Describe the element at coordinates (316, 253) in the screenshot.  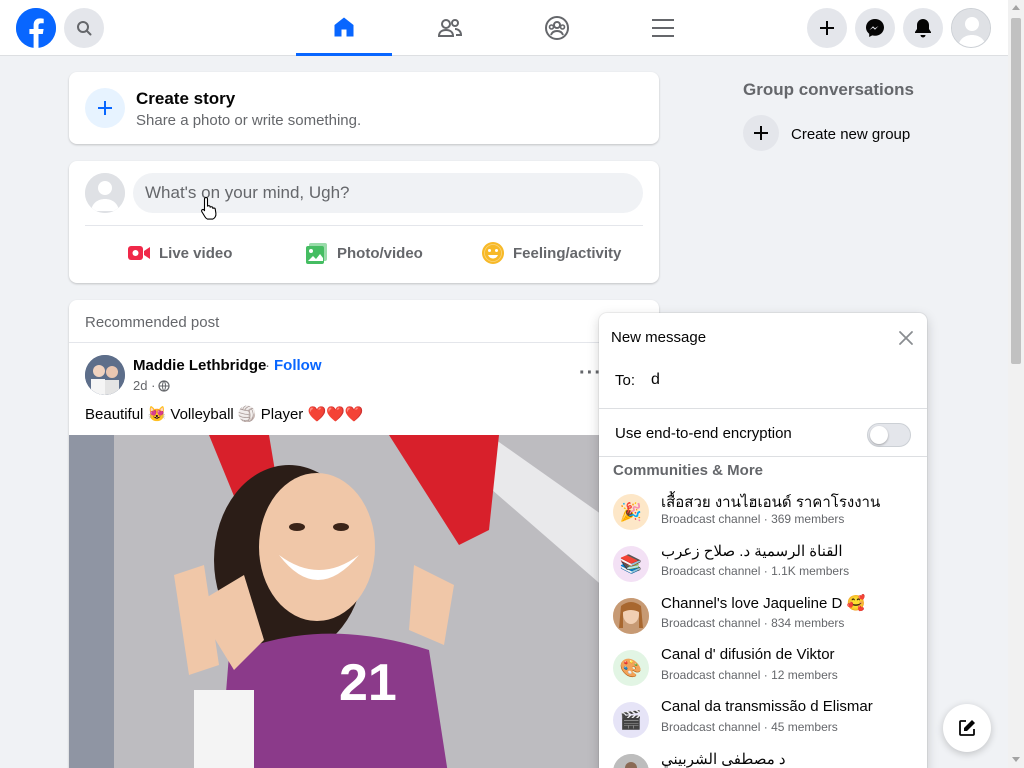
I see `photo-icon` at that location.